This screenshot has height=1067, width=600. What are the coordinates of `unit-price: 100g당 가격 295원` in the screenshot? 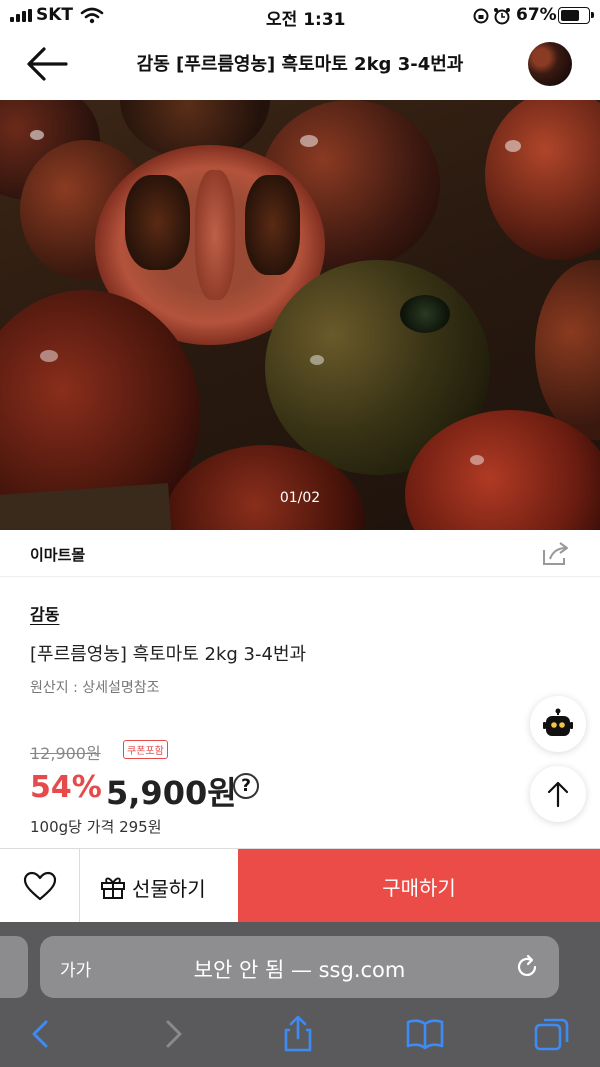 It's located at (96, 827).